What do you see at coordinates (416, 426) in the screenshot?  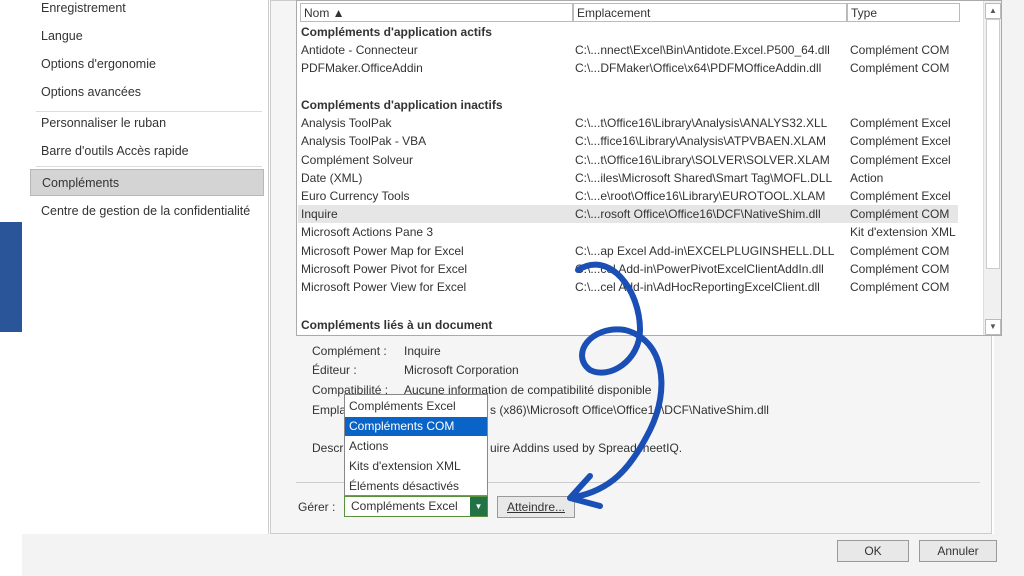 I see `dropdown-option-com-addins: Compléments COM` at bounding box center [416, 426].